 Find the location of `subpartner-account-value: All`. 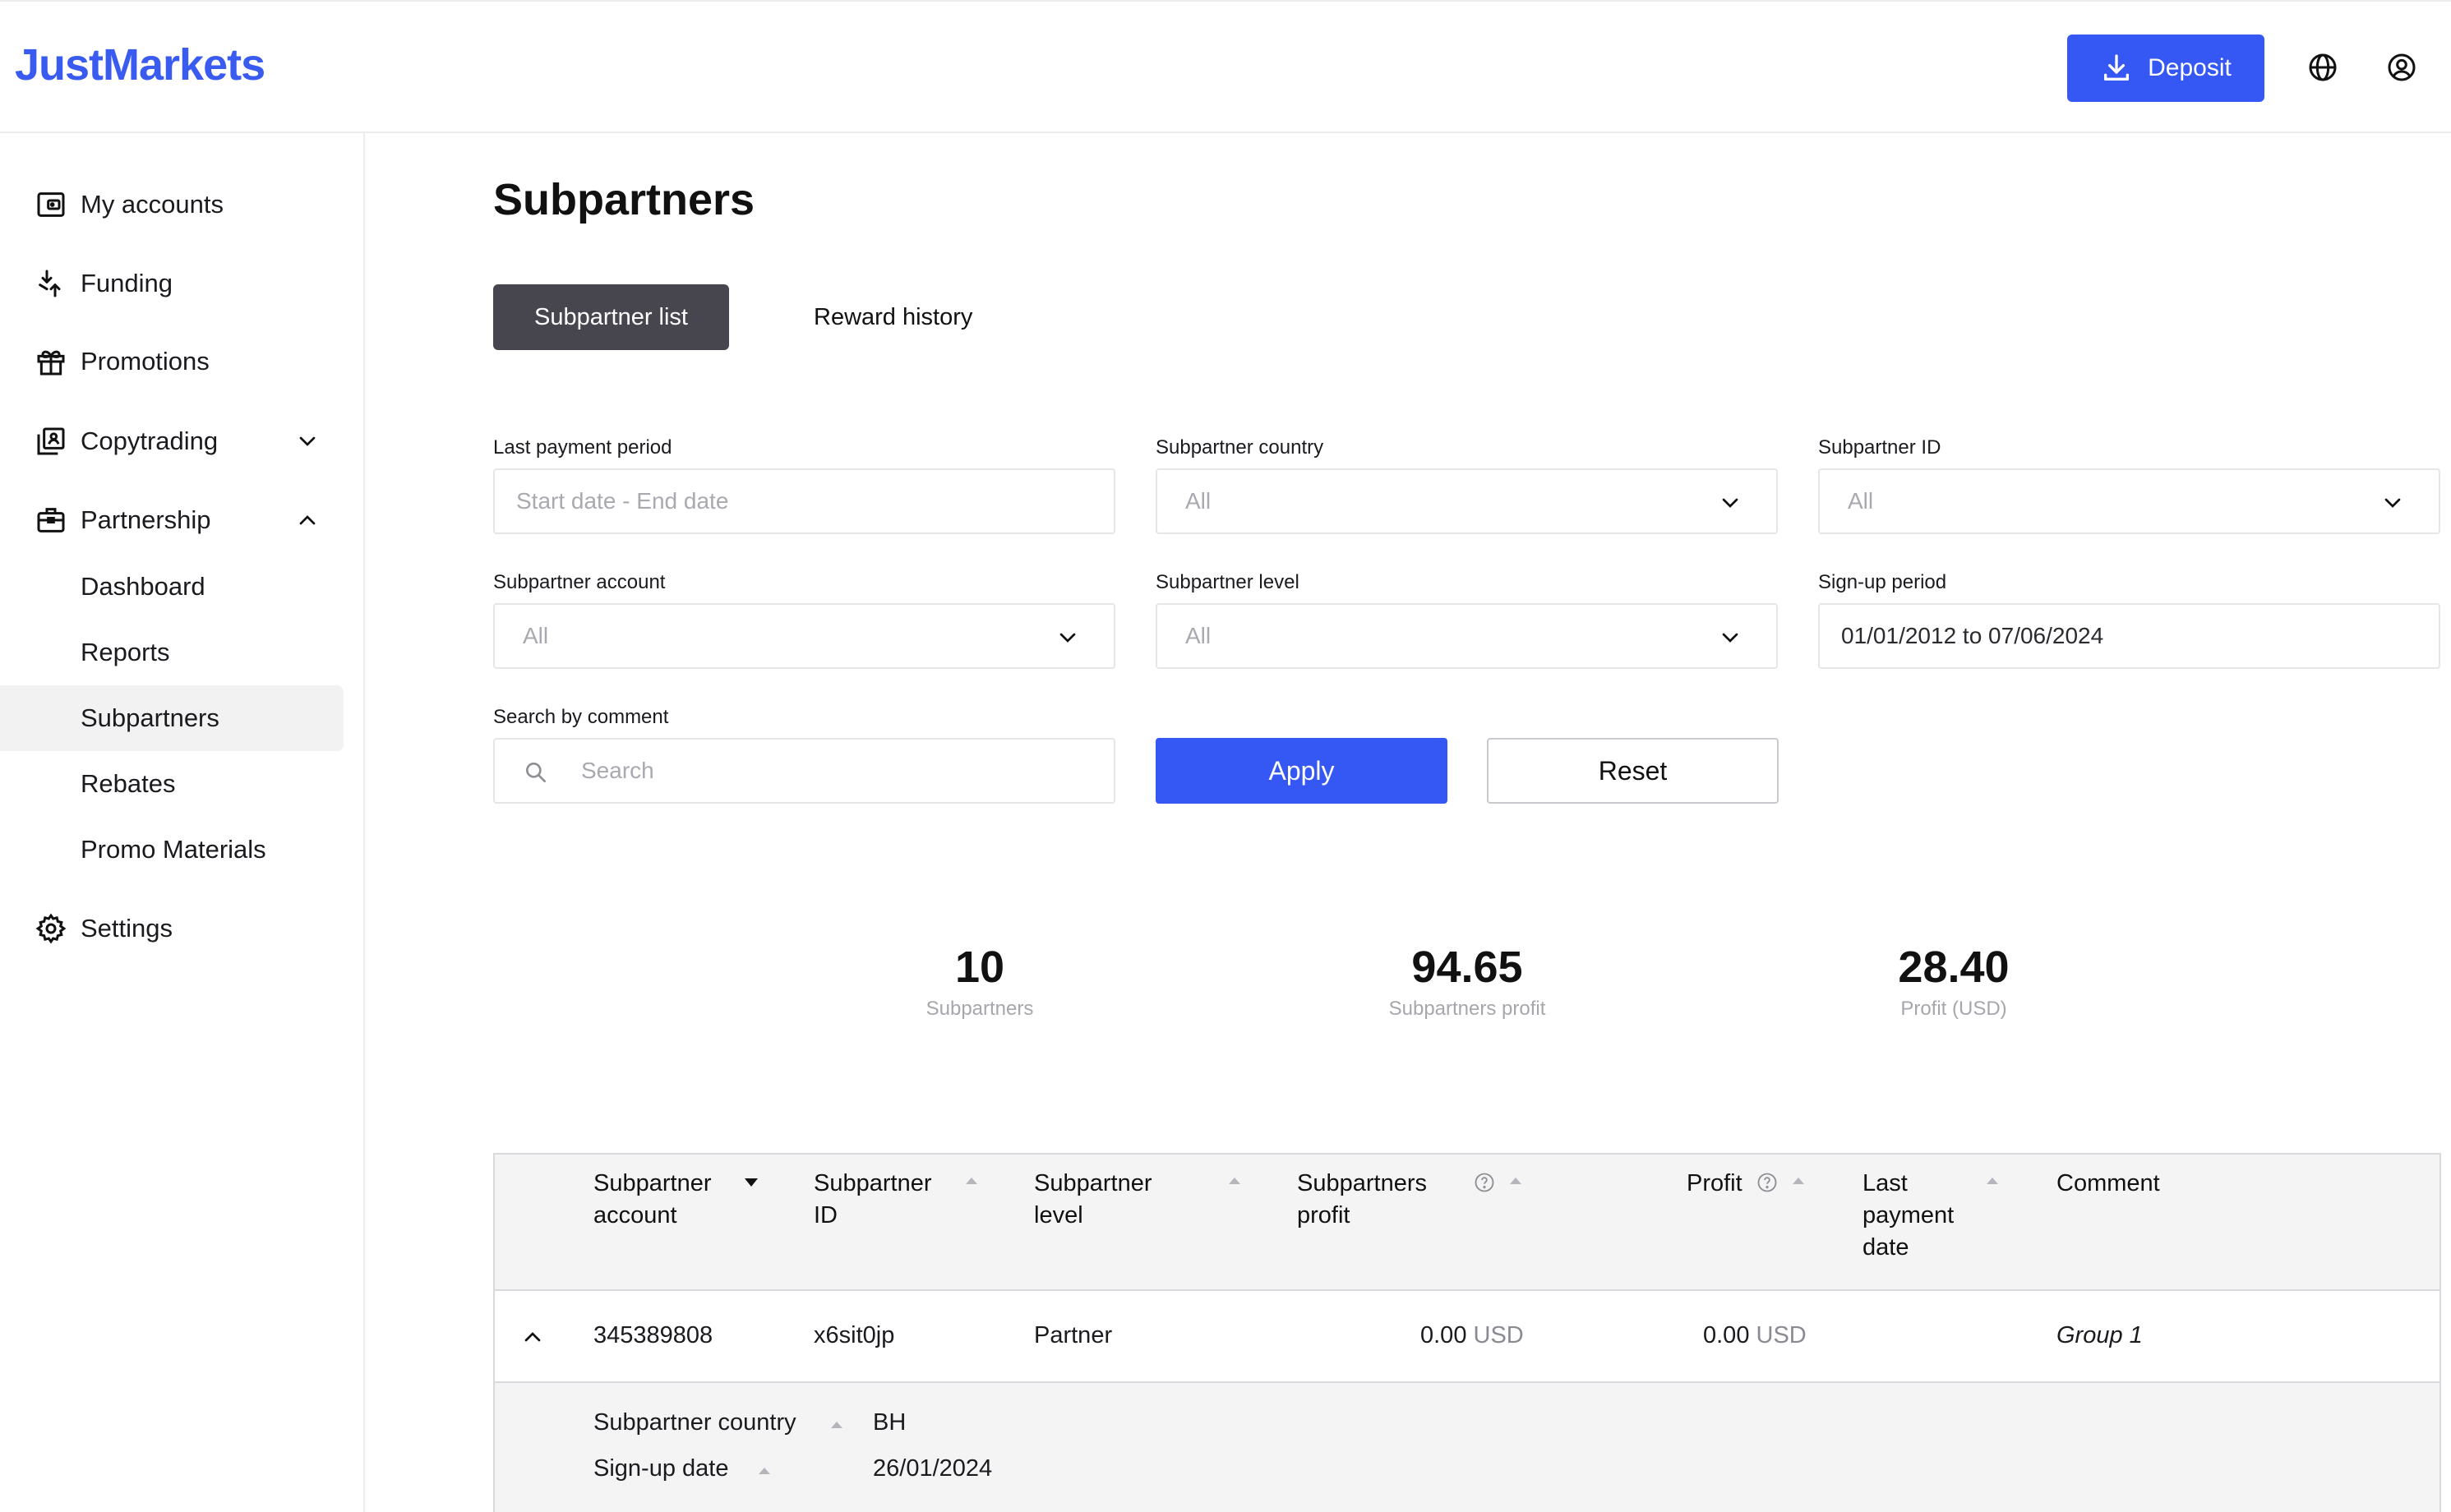

subpartner-account-value: All is located at coordinates (536, 635).